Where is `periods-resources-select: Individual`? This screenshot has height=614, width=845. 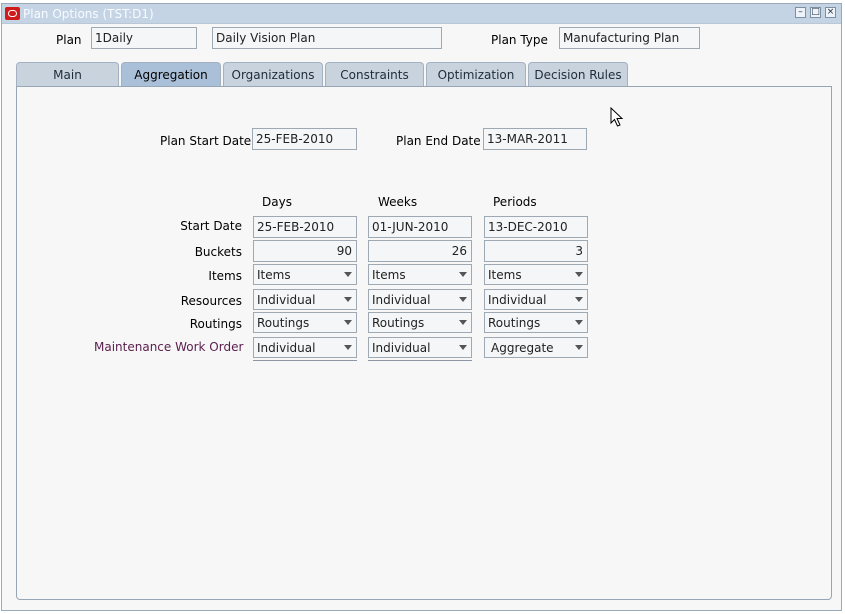 periods-resources-select: Individual is located at coordinates (536, 299).